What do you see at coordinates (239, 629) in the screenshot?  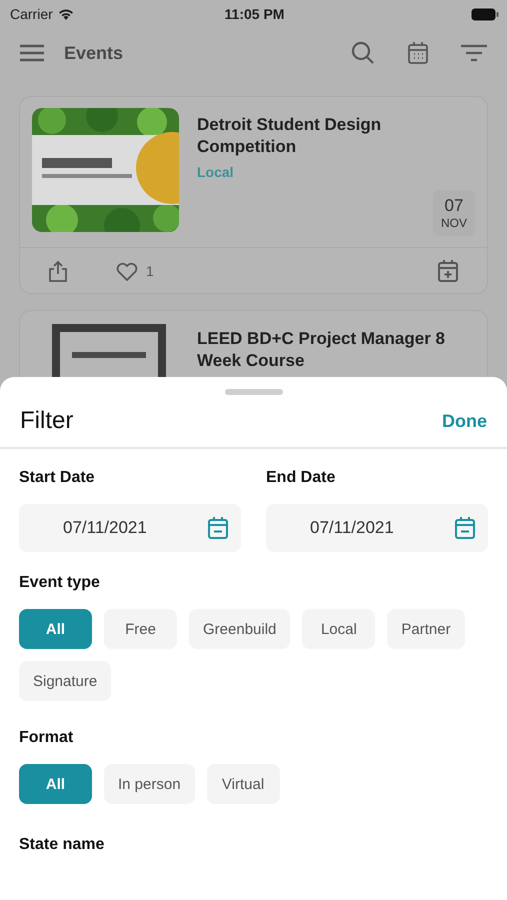 I see `filter-chip: Greenbuild` at bounding box center [239, 629].